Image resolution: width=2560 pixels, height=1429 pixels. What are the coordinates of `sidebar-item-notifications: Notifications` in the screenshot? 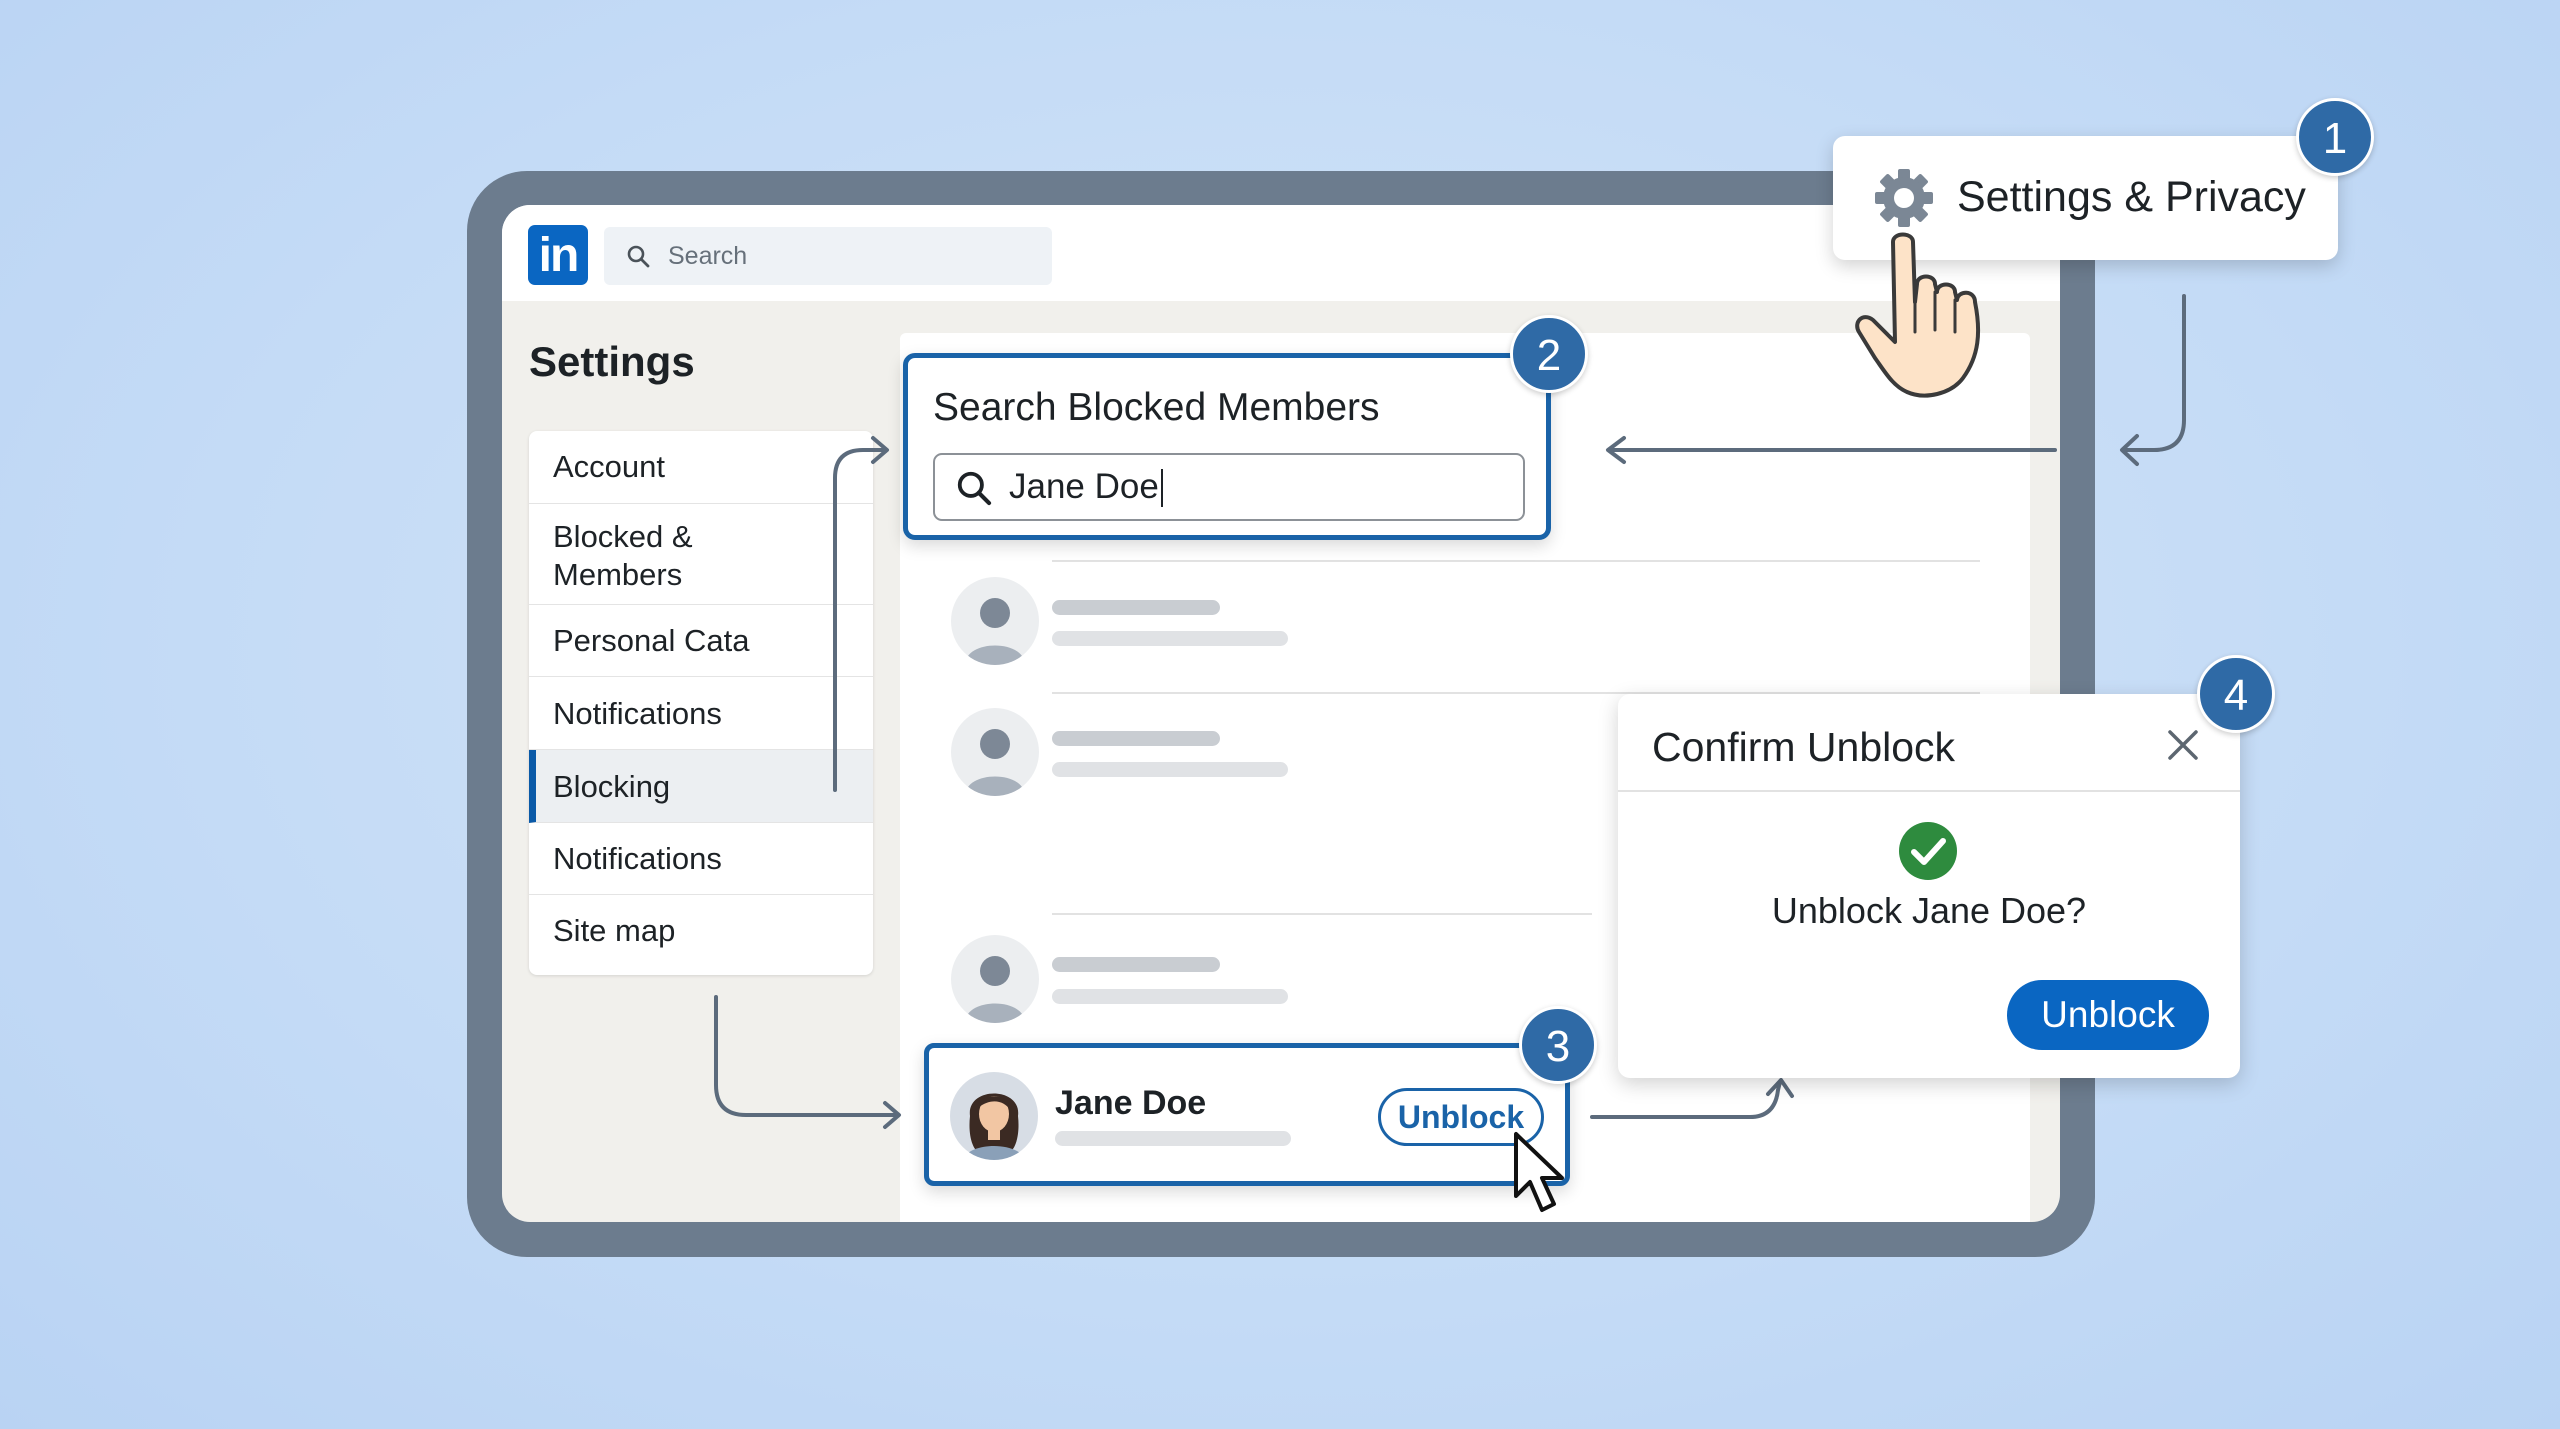 It's located at (701, 713).